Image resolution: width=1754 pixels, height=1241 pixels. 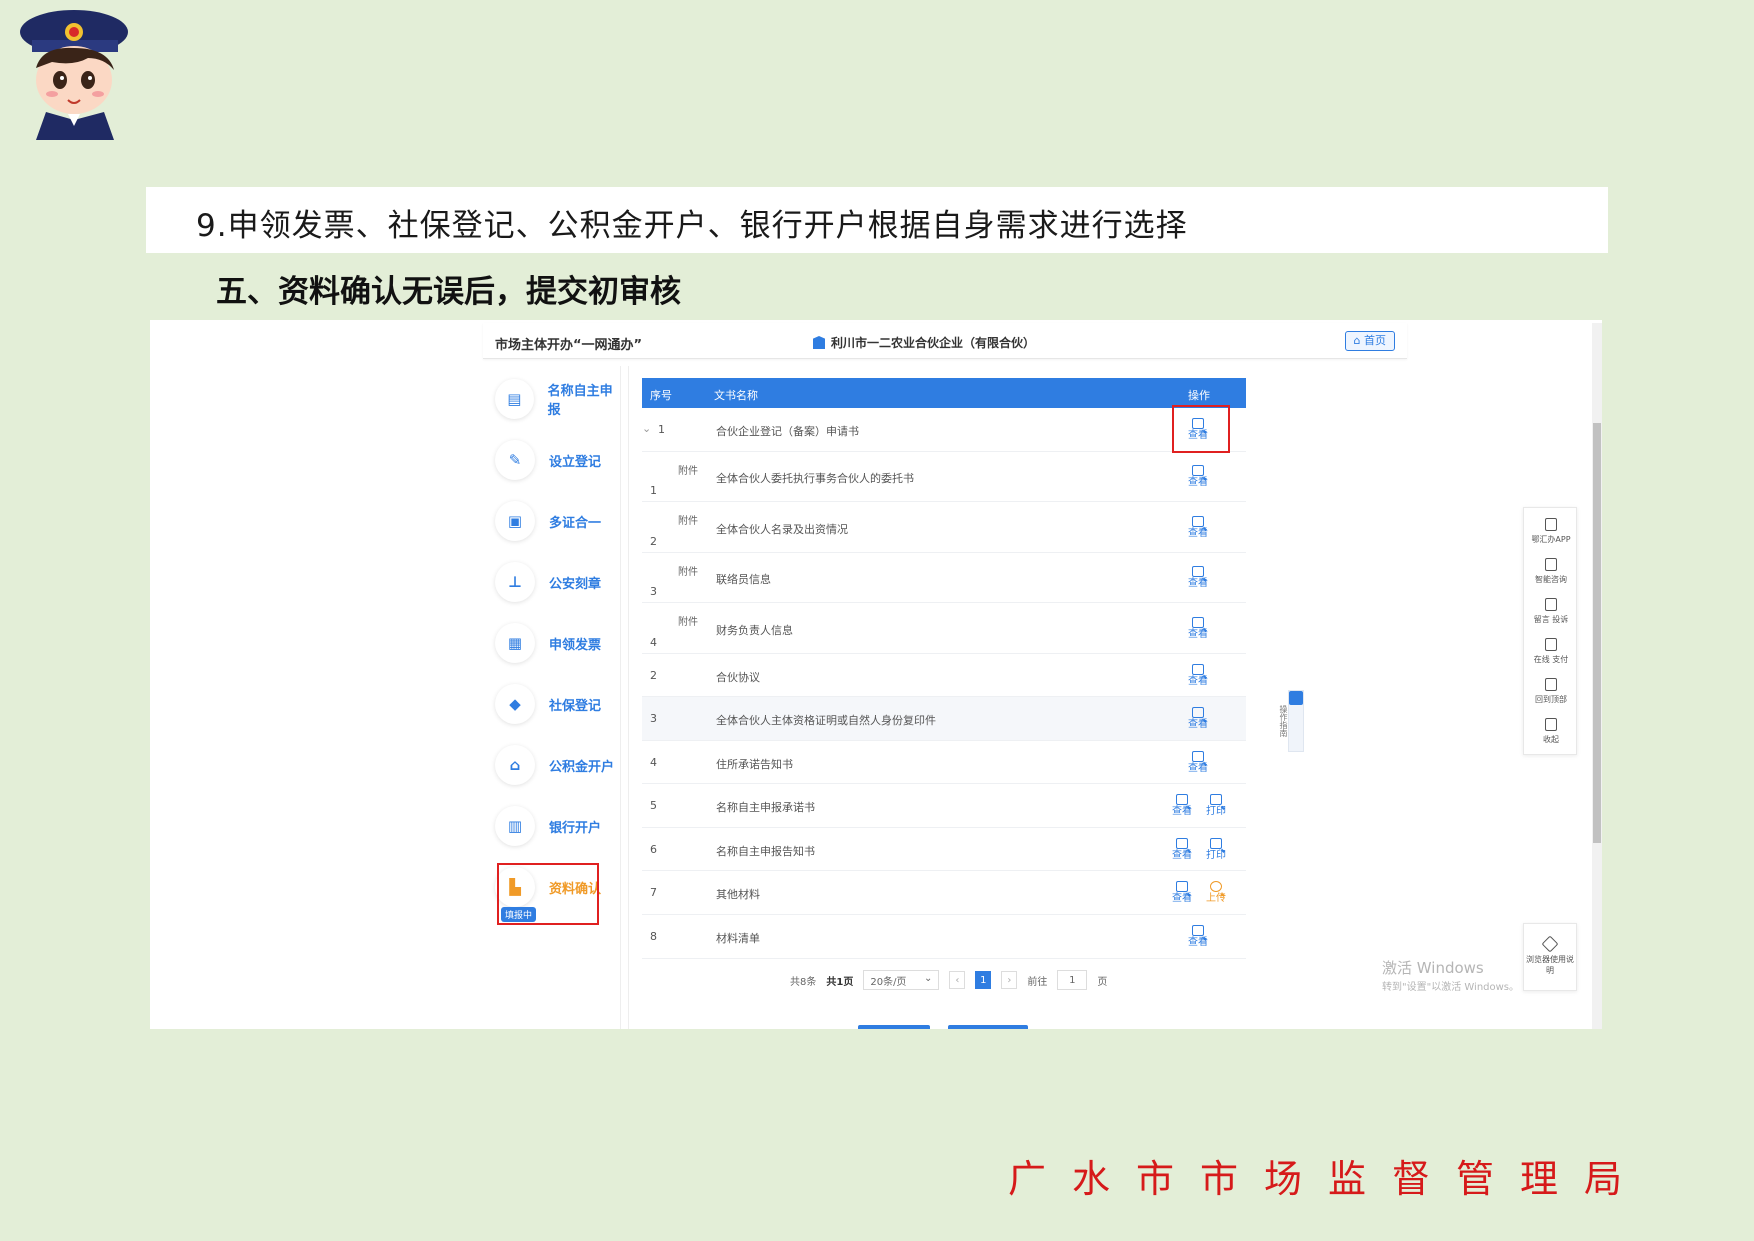 I want to click on sidebar-item-label: 申领发票, so click(x=575, y=645).